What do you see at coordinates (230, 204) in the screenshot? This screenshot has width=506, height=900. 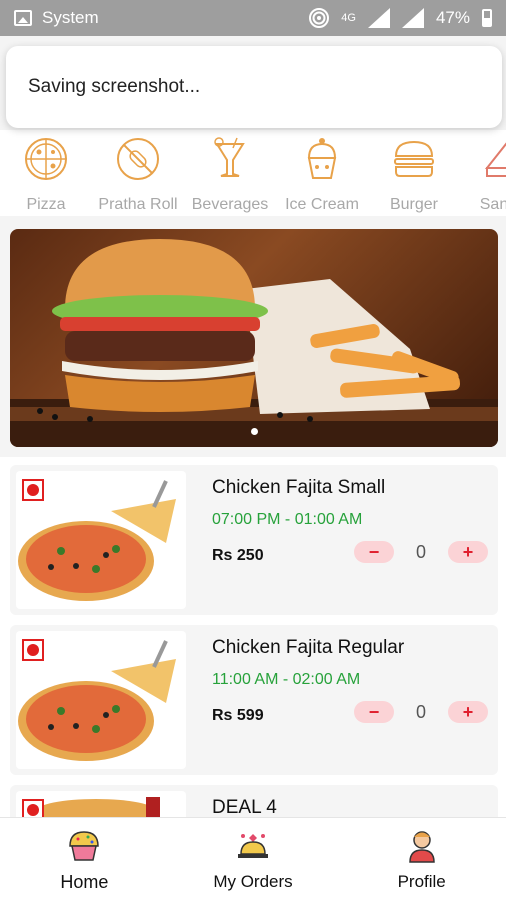 I see `category-label: Beverages` at bounding box center [230, 204].